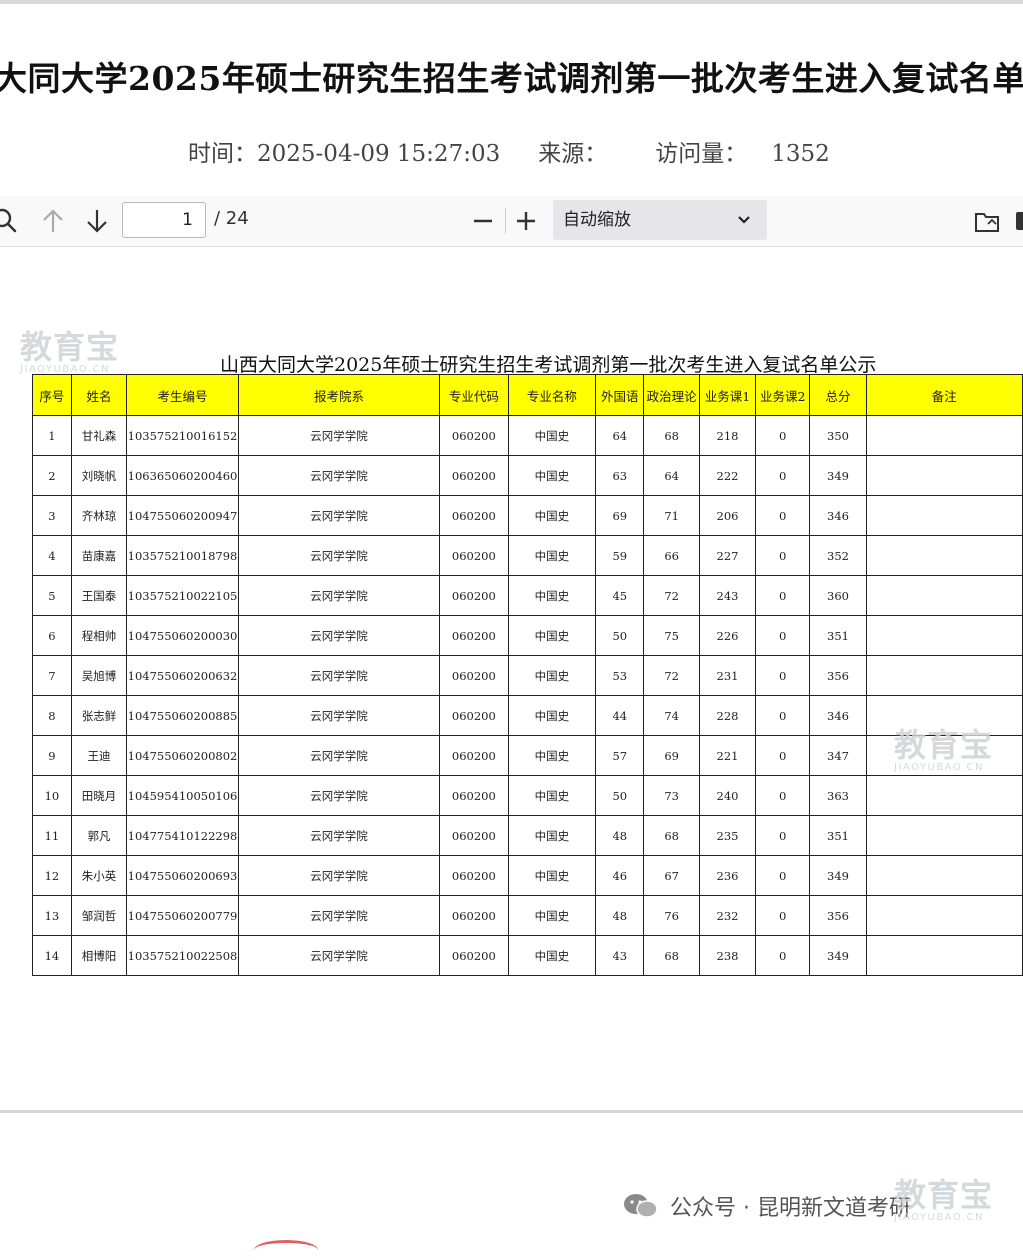 This screenshot has width=1023, height=1260. What do you see at coordinates (671, 395) in the screenshot?
I see `column-header: 政治理论` at bounding box center [671, 395].